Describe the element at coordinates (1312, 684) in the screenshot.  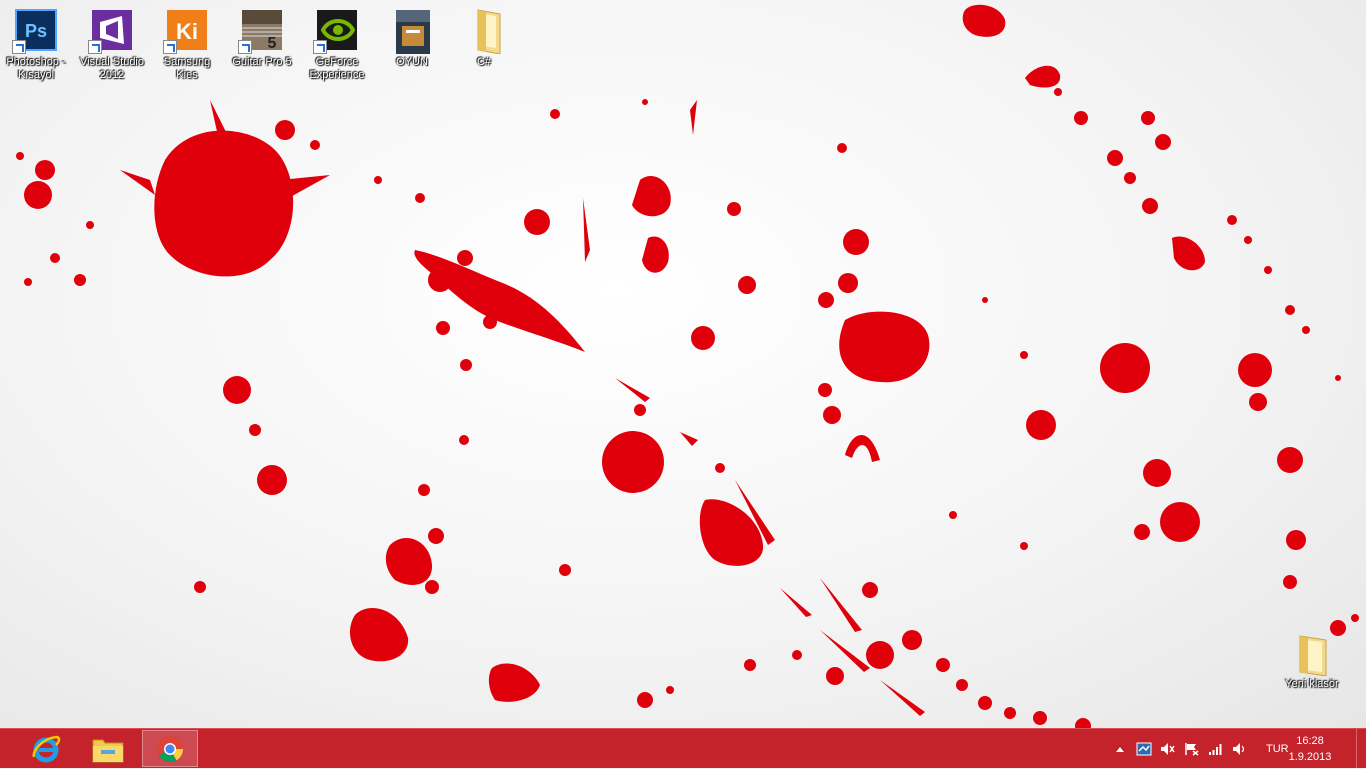
I see `desktop-icon-label: Yeni klasör` at that location.